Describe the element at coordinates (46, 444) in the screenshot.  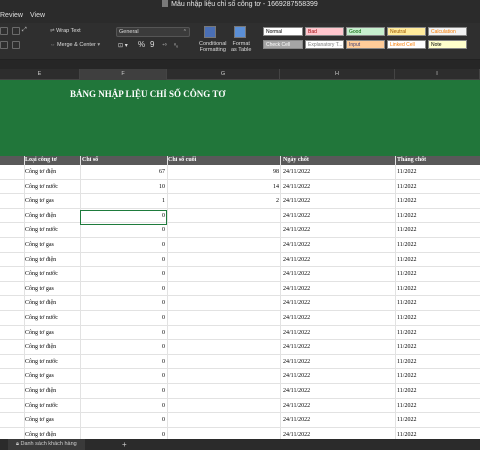
I see `sheet-tab-active: 🔒︎ Danh sách khách hàng` at that location.